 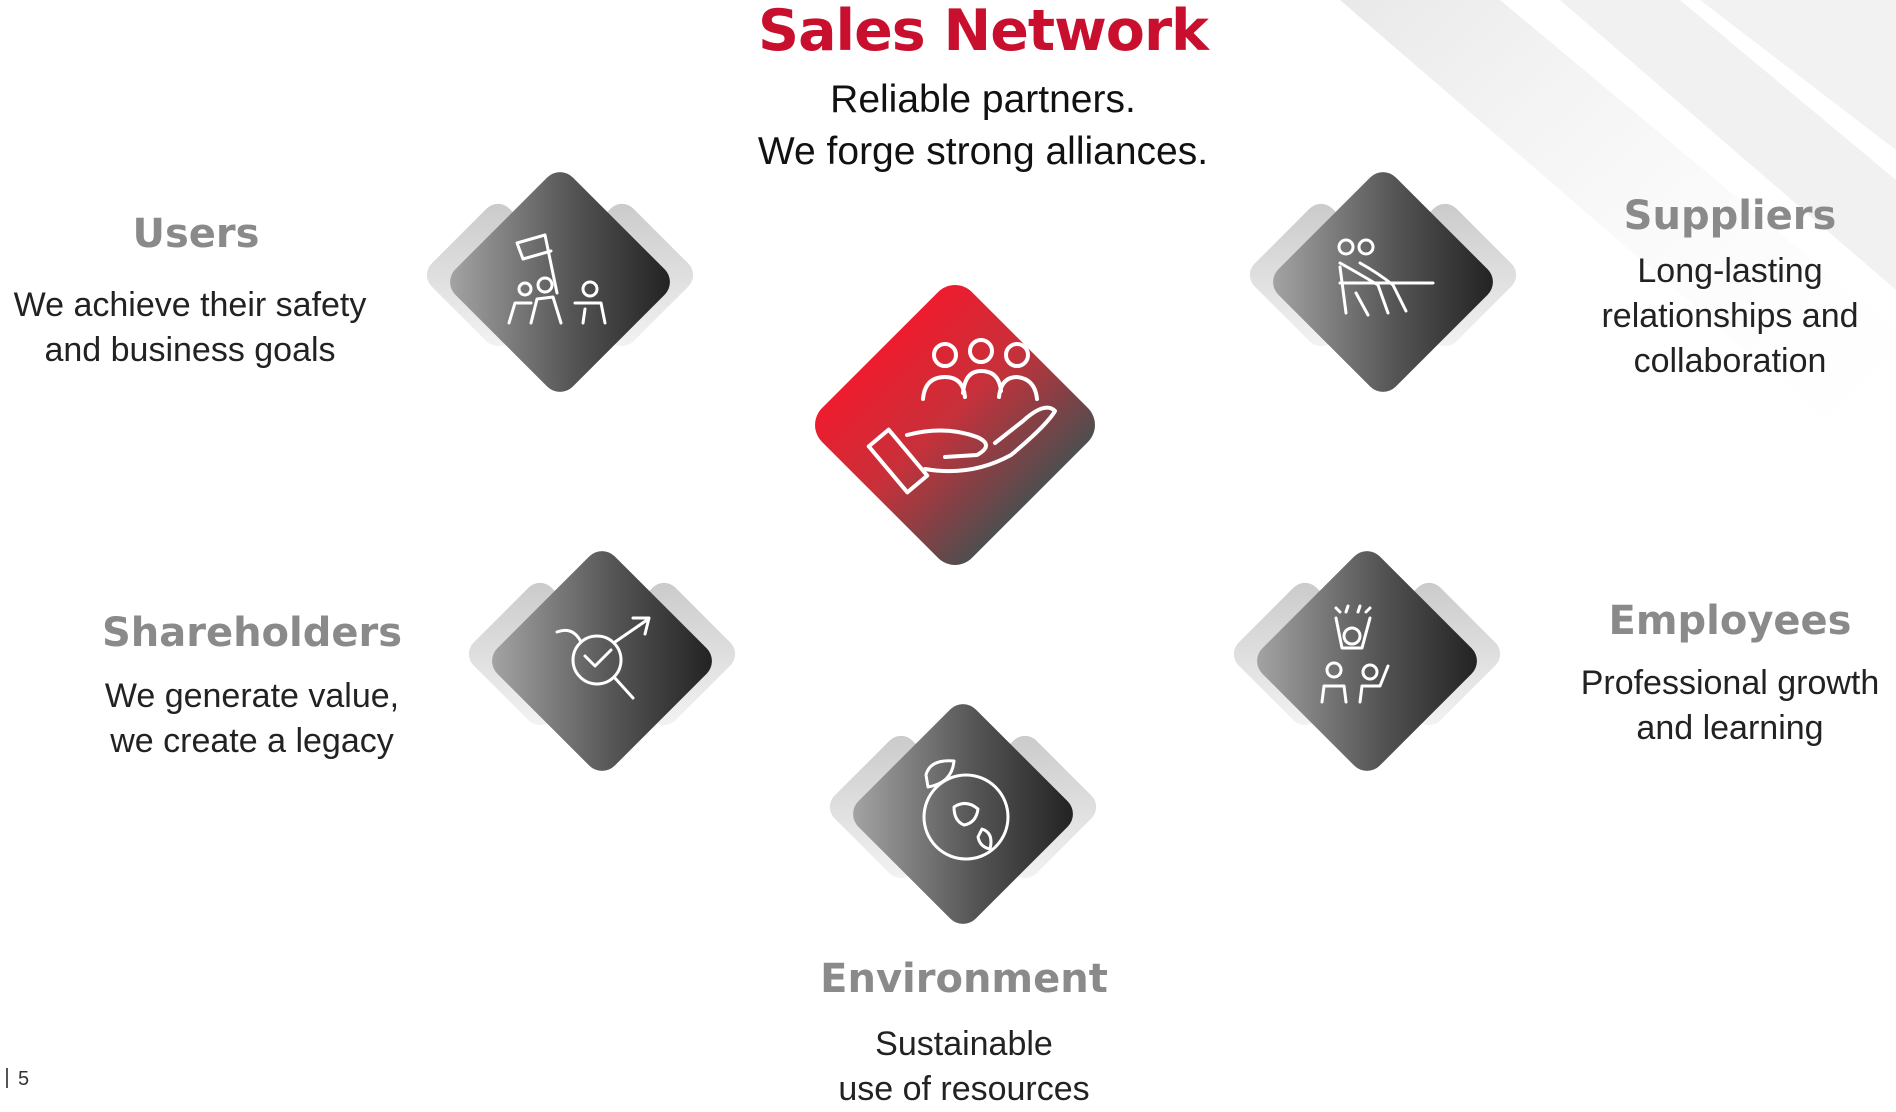 I want to click on environment-description: Sustainable use of resources, so click(x=964, y=1067).